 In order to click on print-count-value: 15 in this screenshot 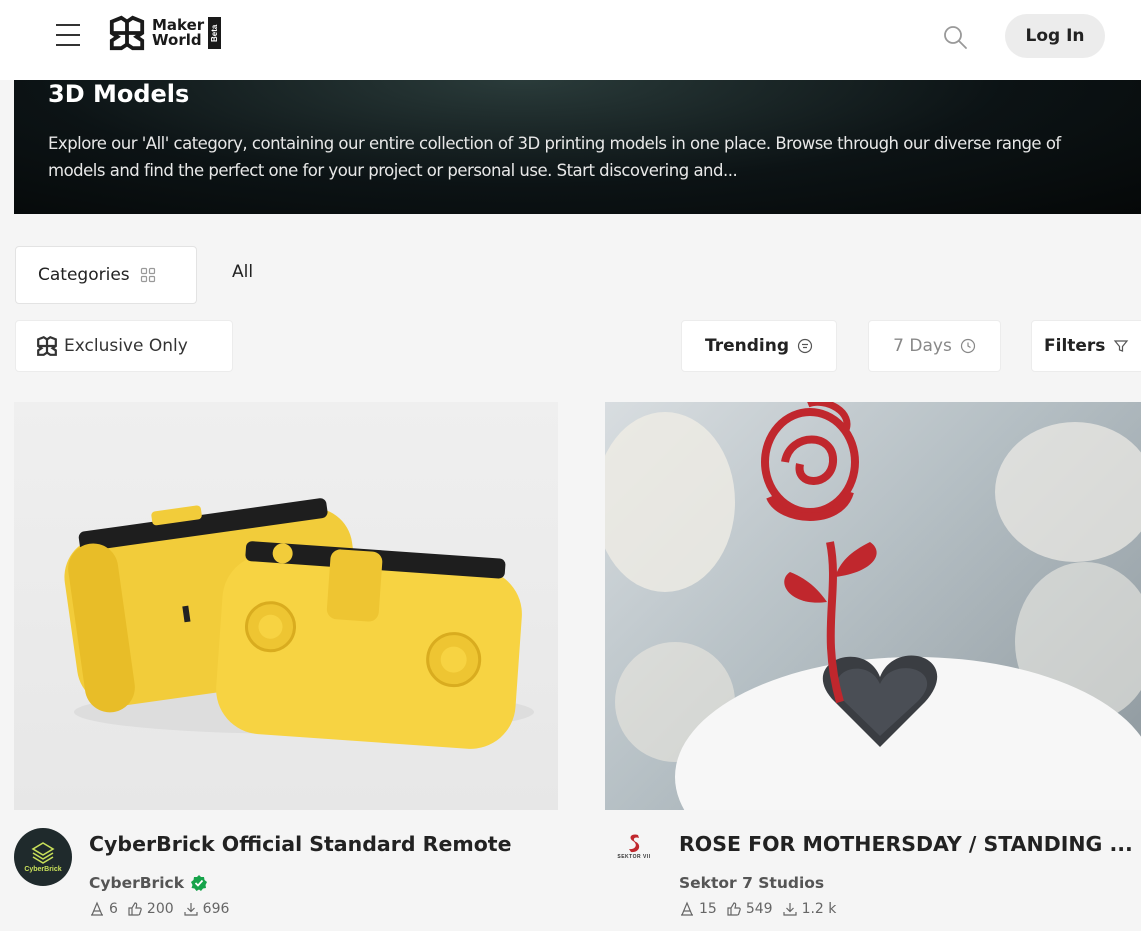, I will do `click(708, 909)`.